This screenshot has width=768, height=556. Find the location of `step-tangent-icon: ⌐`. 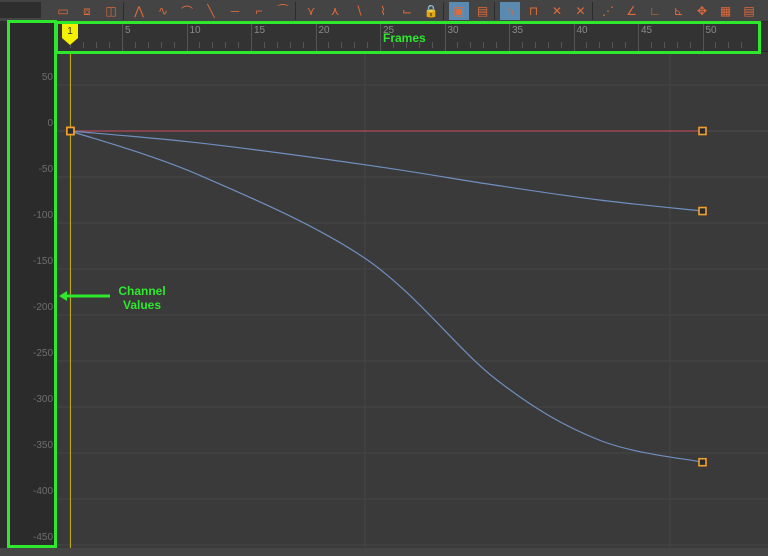

step-tangent-icon: ⌐ is located at coordinates (259, 11).